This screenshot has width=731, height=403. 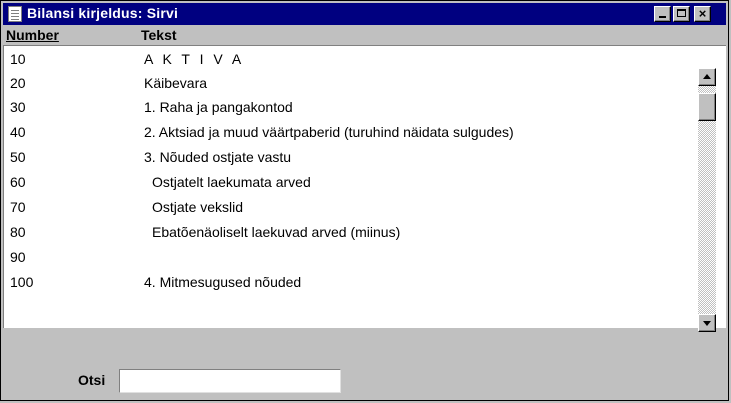 I want to click on list-row: 100 4. Mitmesugused nõuded, so click(x=349, y=282).